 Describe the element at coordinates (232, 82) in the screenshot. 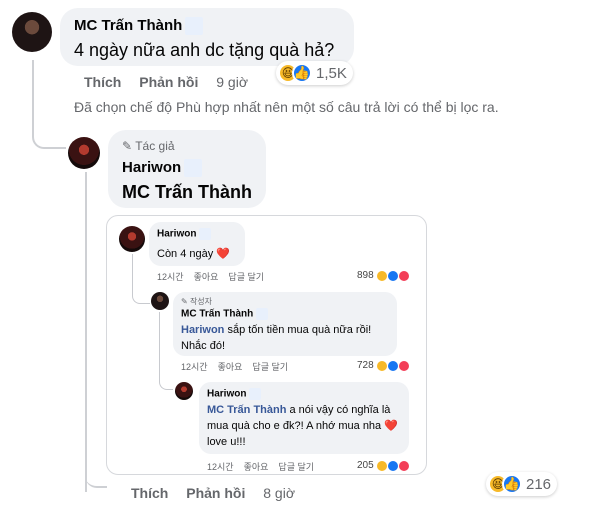

I see `timestamp: 9 giờ` at that location.